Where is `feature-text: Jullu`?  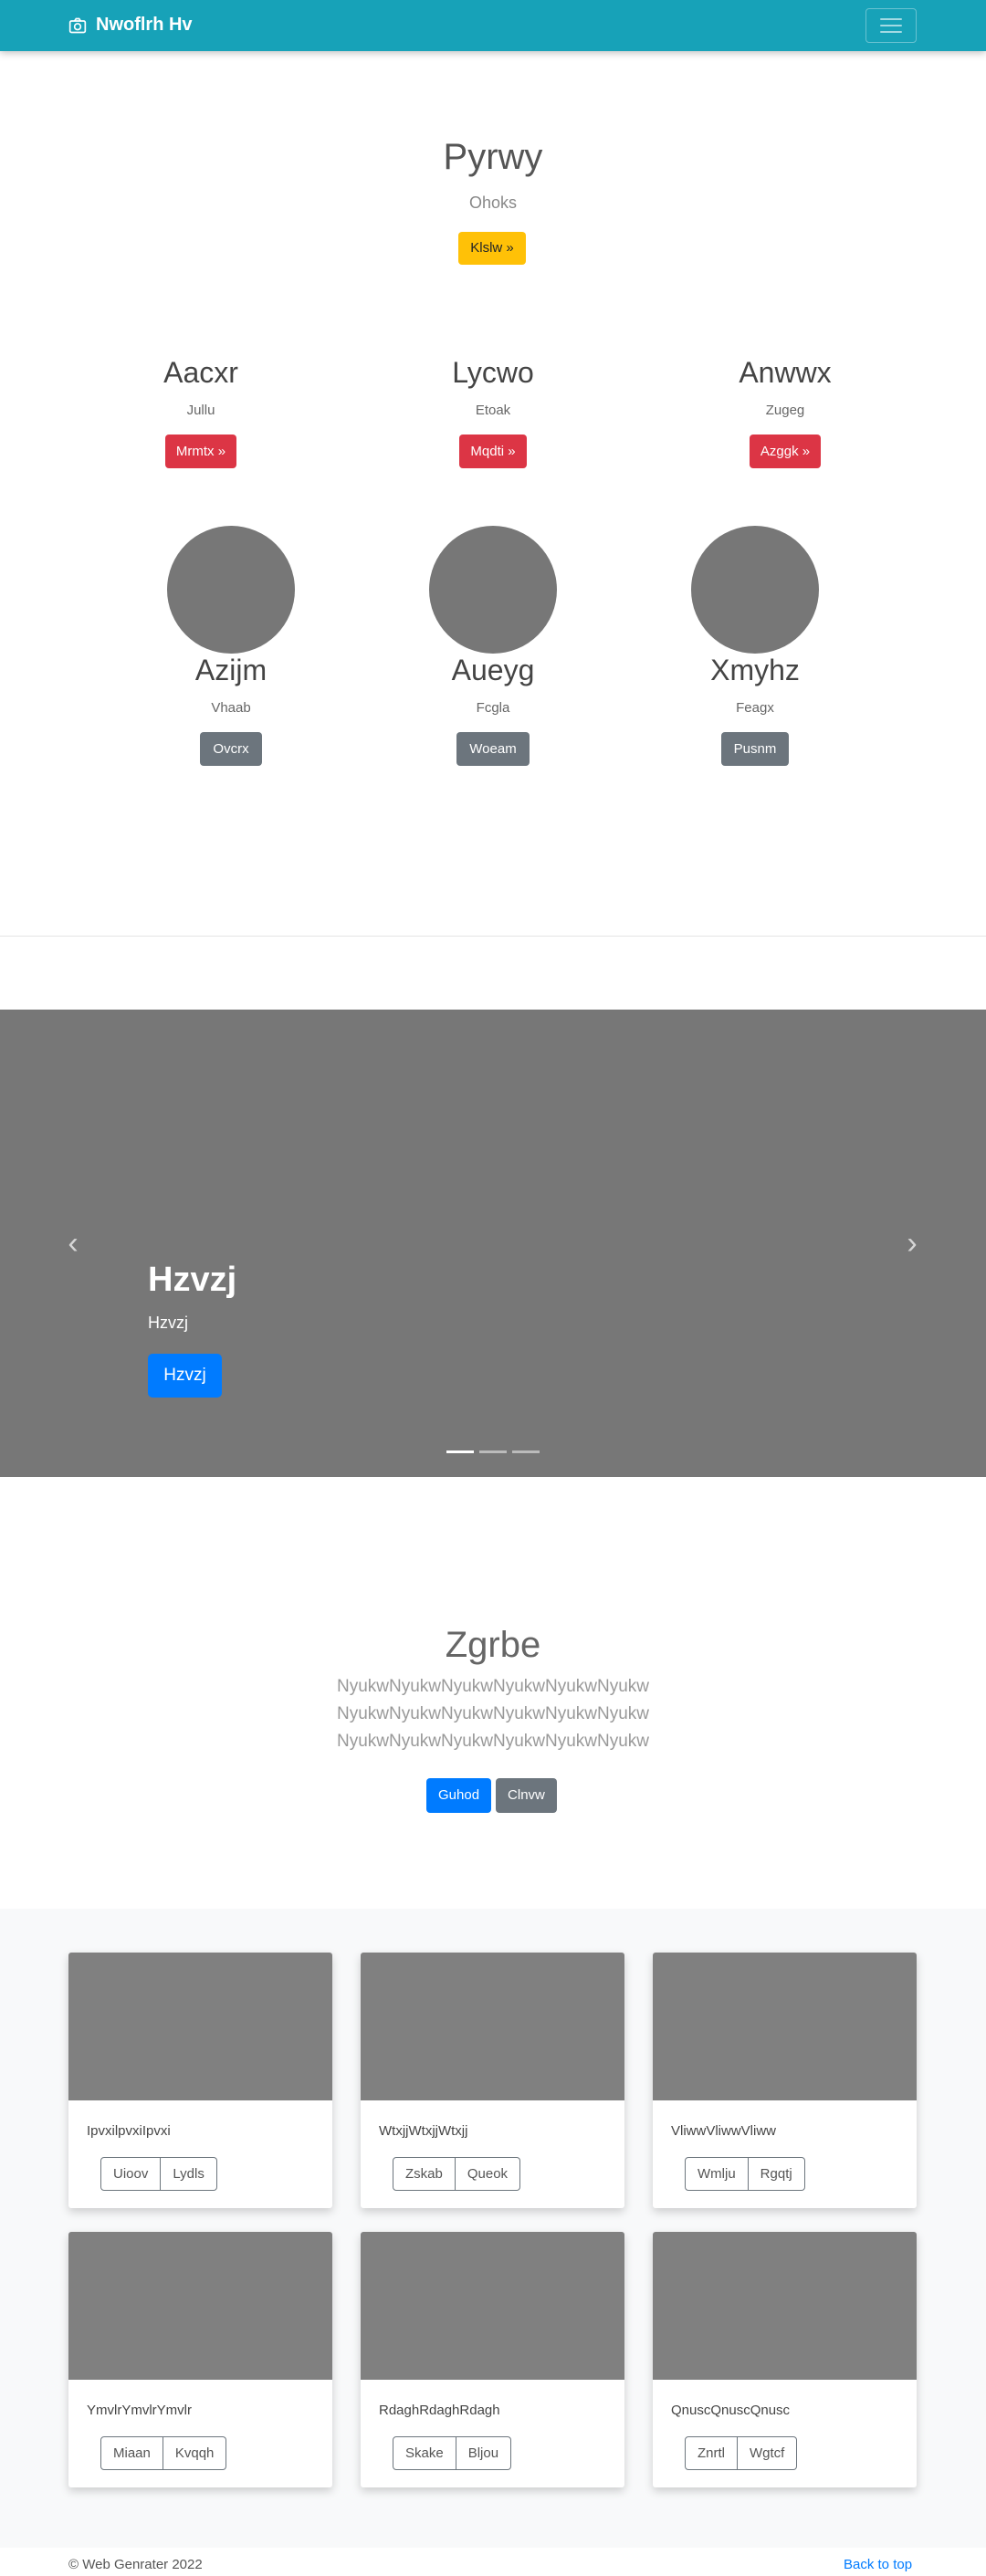
feature-text: Jullu is located at coordinates (200, 411).